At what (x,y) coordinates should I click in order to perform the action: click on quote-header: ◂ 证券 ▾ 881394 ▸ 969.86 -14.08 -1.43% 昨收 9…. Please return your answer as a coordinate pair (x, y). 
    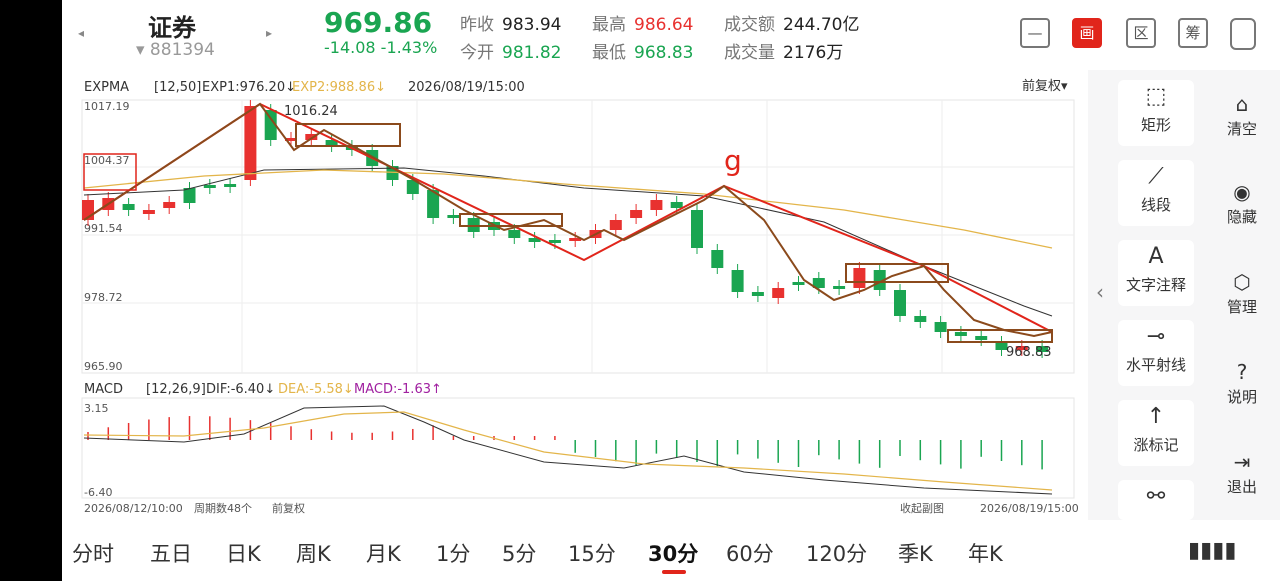
    Looking at the image, I should click on (671, 34).